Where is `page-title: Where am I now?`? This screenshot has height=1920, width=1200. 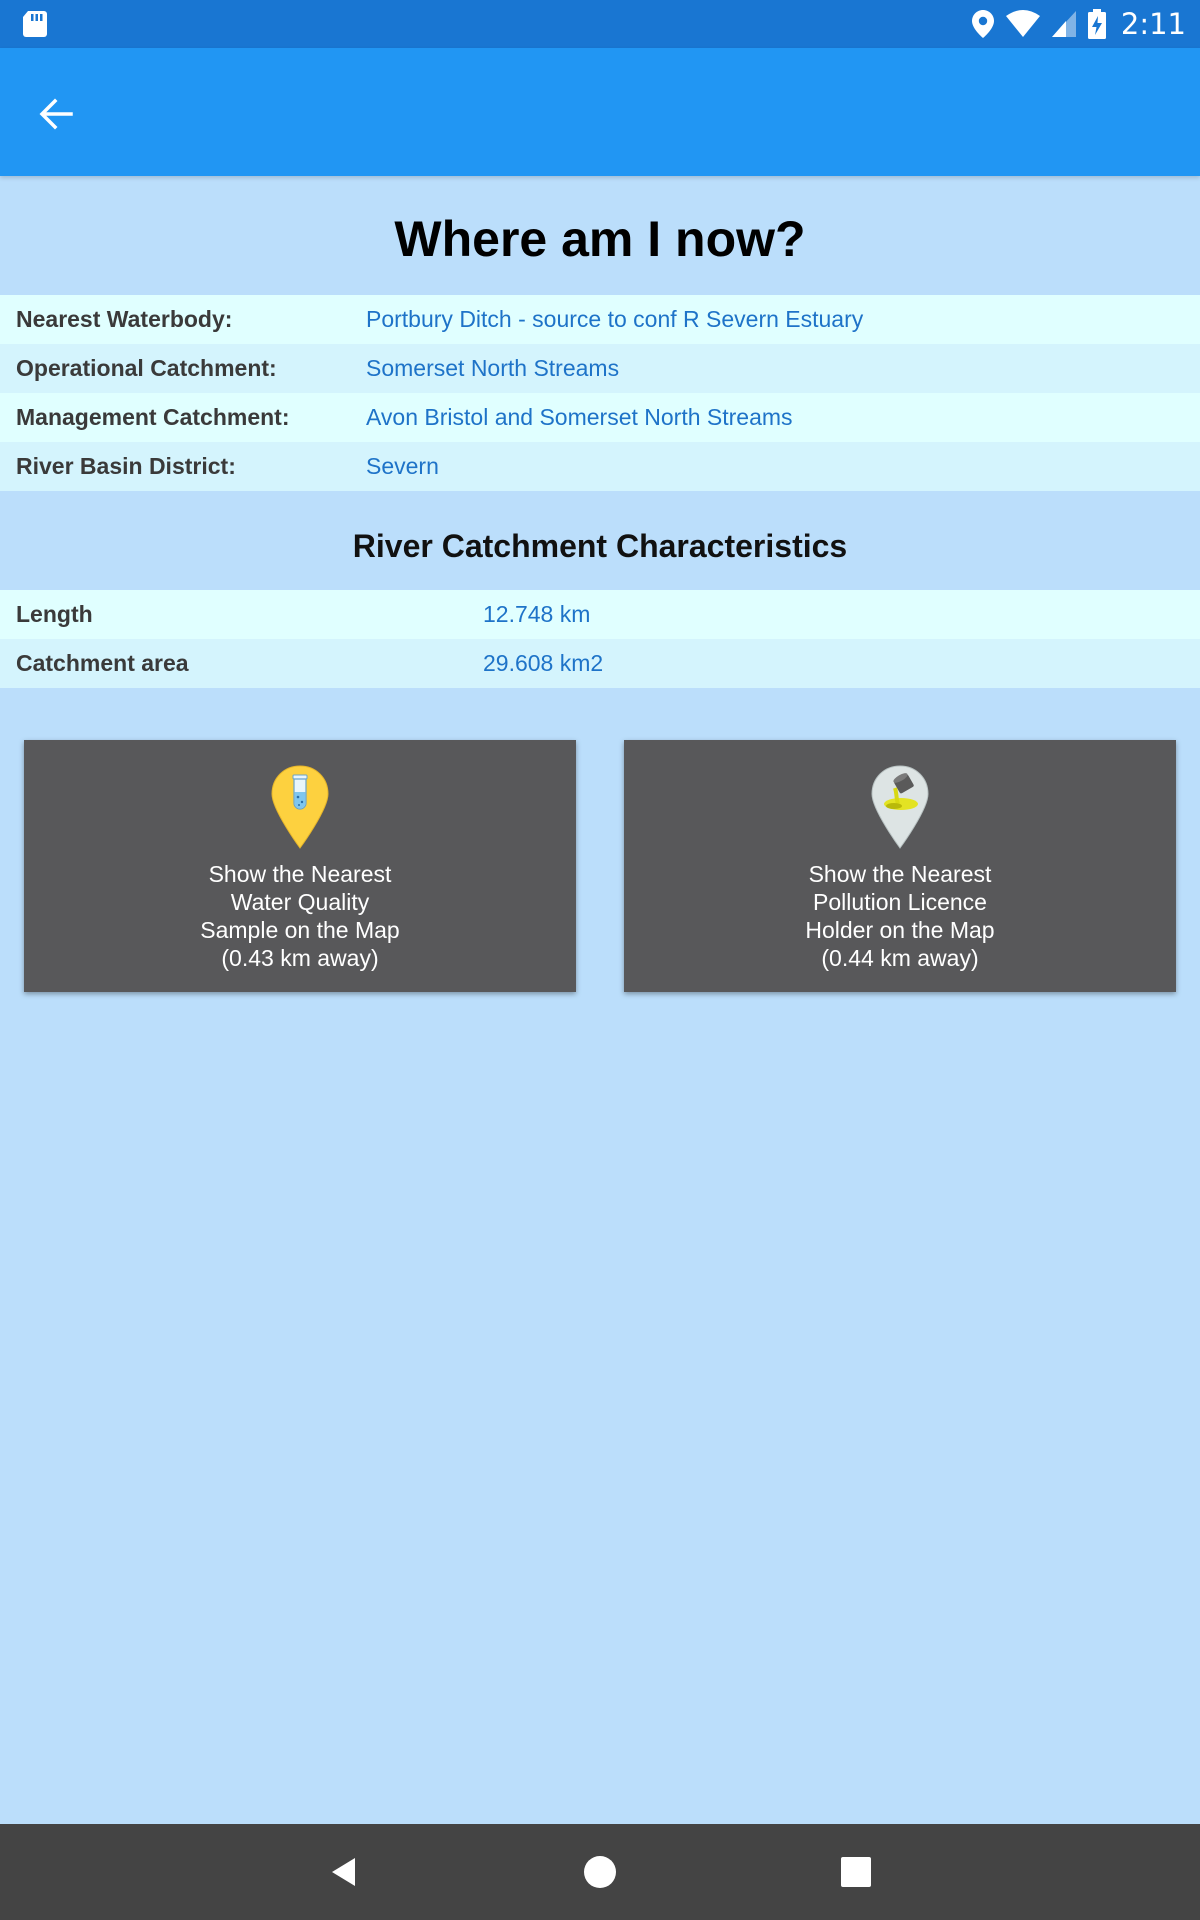
page-title: Where am I now? is located at coordinates (600, 239).